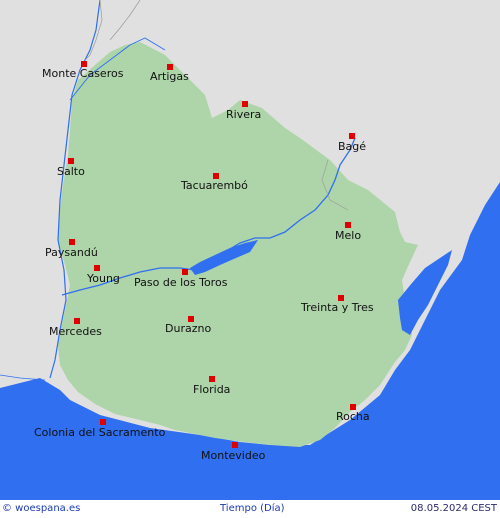  I want to click on map-title: Tiempo (Día), so click(252, 508).